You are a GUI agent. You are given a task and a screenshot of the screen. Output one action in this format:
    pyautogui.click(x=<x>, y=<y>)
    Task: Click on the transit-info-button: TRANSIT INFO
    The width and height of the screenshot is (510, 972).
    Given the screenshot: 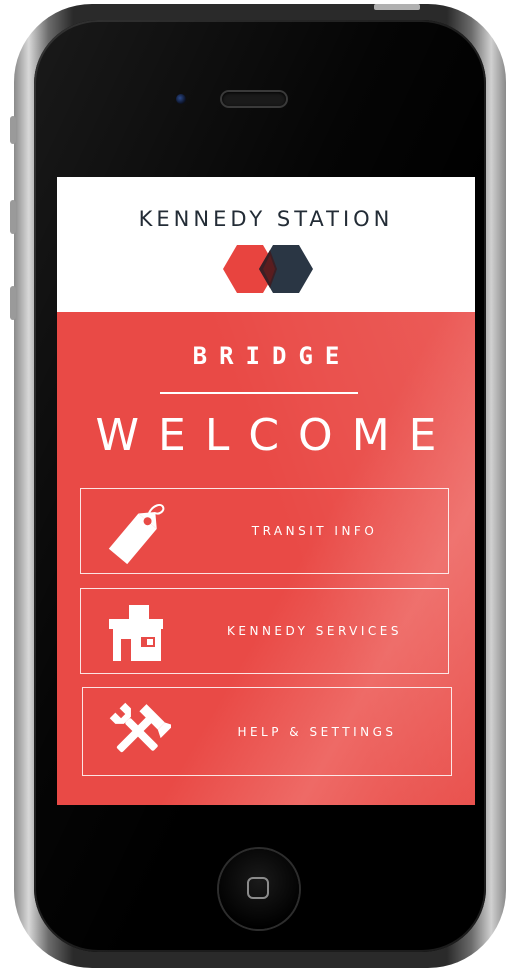 What is the action you would take?
    pyautogui.click(x=264, y=531)
    